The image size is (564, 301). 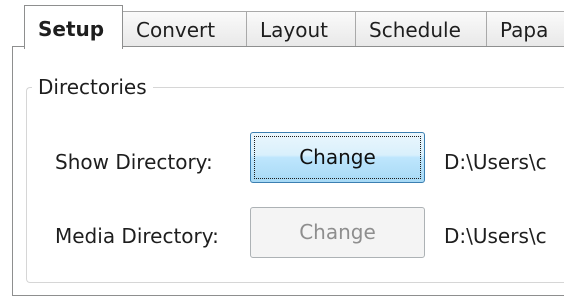 What do you see at coordinates (525, 29) in the screenshot?
I see `tab-paper: Papa` at bounding box center [525, 29].